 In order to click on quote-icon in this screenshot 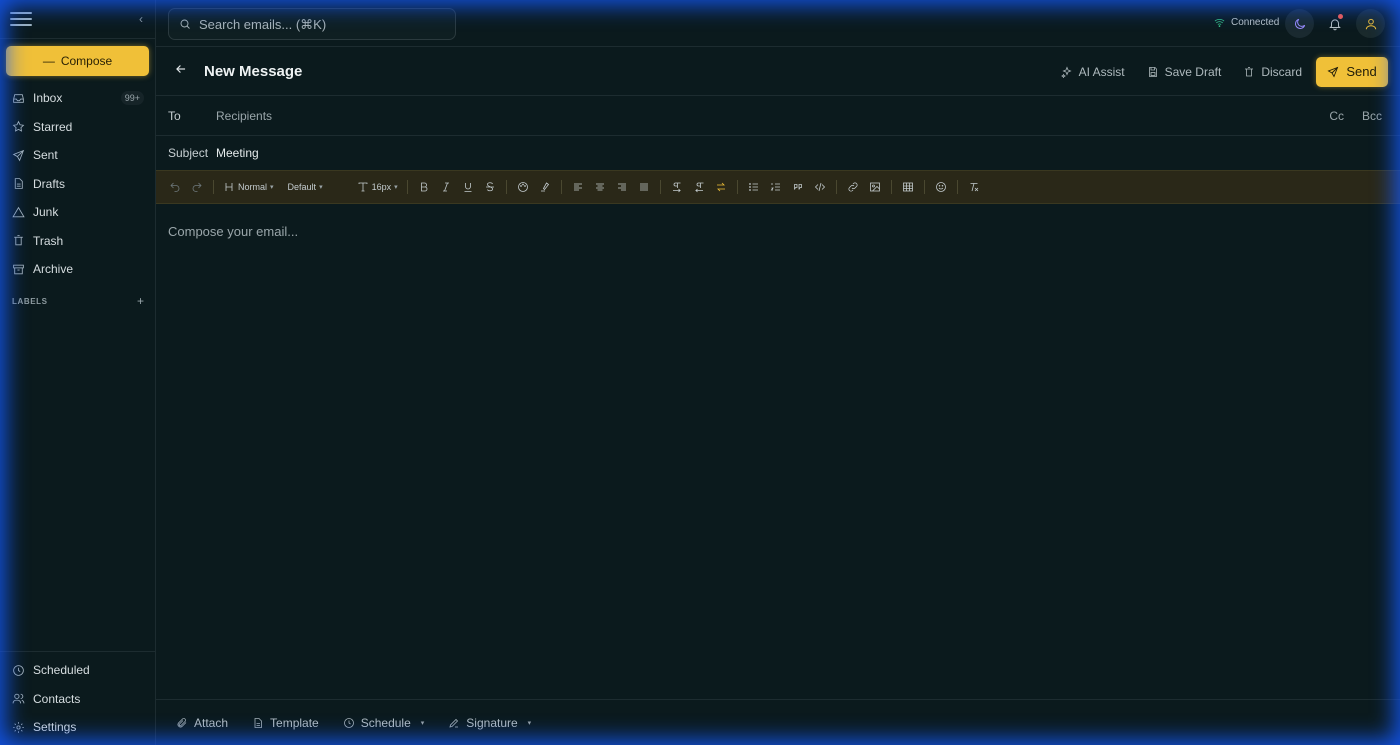, I will do `click(797, 187)`.